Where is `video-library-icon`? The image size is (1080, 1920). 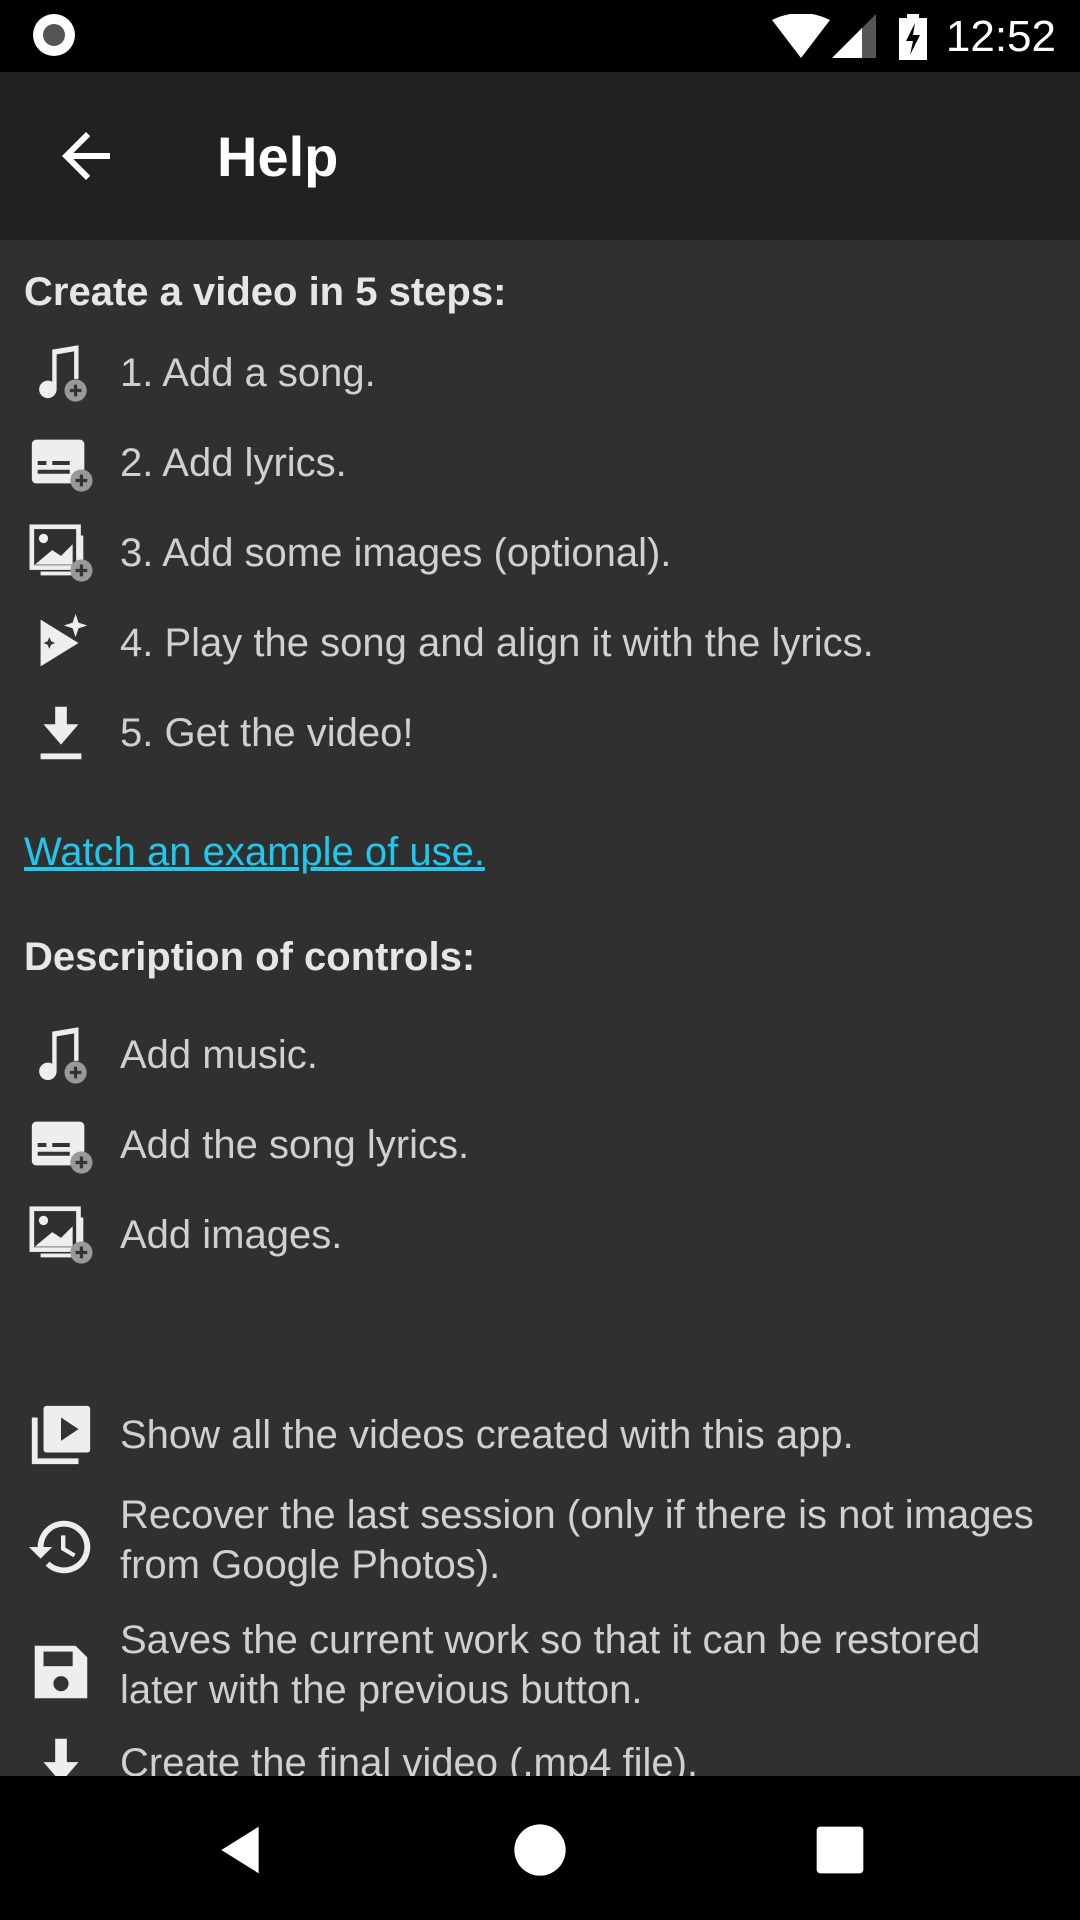 video-library-icon is located at coordinates (61, 1435).